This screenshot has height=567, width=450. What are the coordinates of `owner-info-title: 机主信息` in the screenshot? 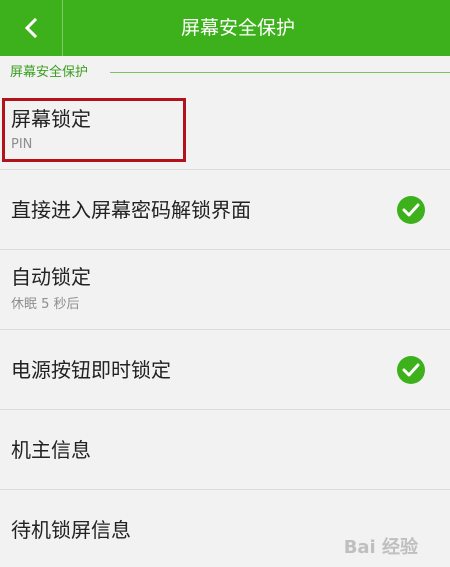 It's located at (51, 450).